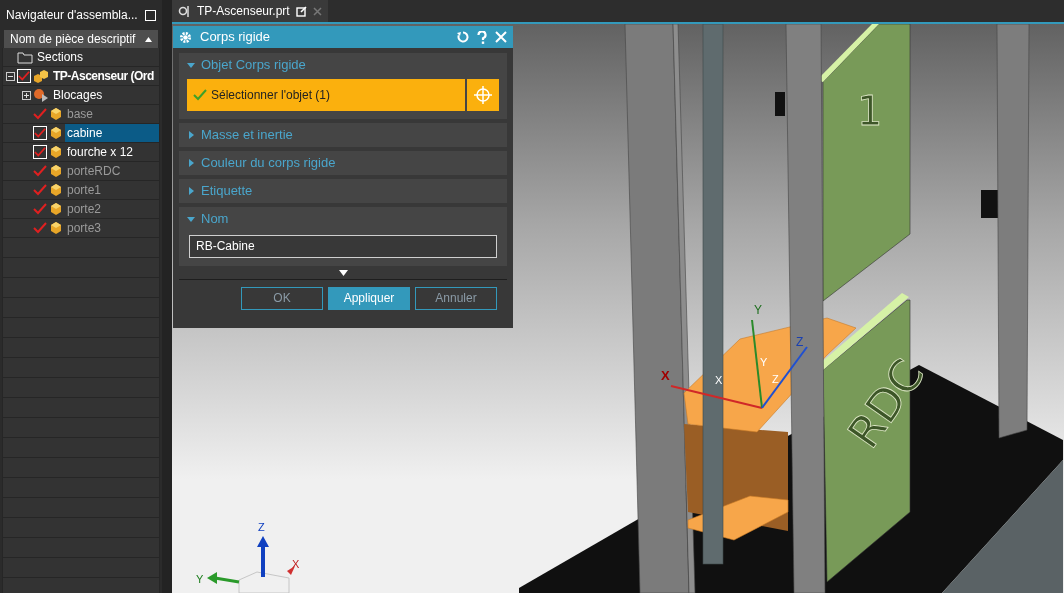 The height and width of the screenshot is (593, 1064). I want to click on bracket, so click(780, 104).